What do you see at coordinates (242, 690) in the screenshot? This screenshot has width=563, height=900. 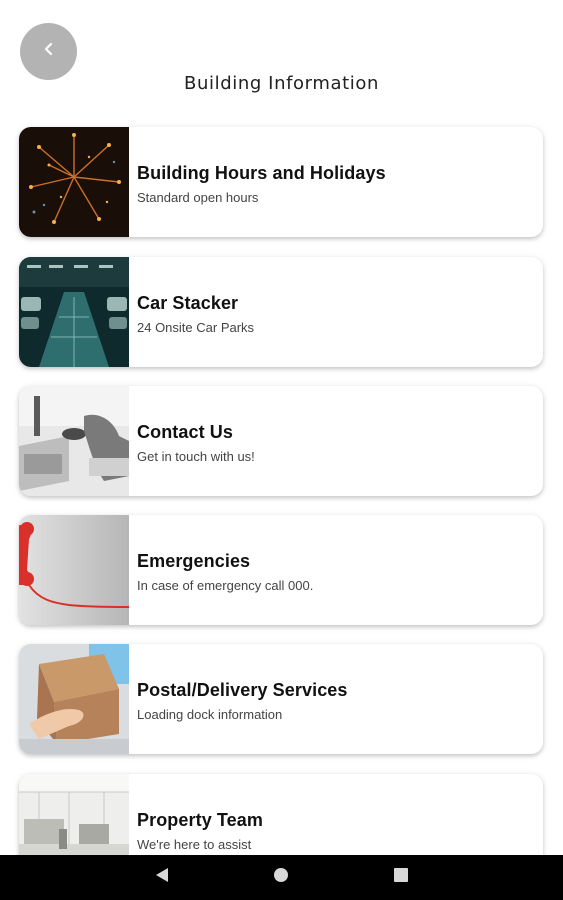 I see `item-title: Postal/Delivery Services` at bounding box center [242, 690].